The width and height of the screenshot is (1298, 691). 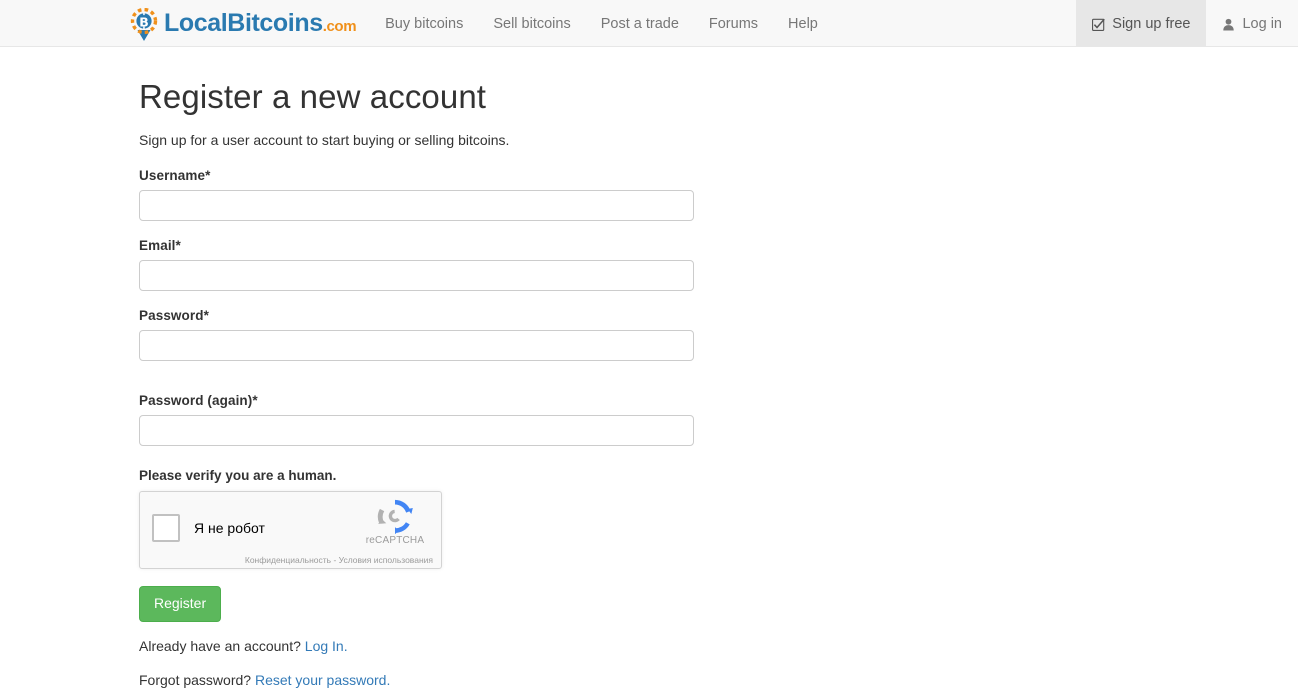 I want to click on login-link: Log In., so click(x=326, y=646).